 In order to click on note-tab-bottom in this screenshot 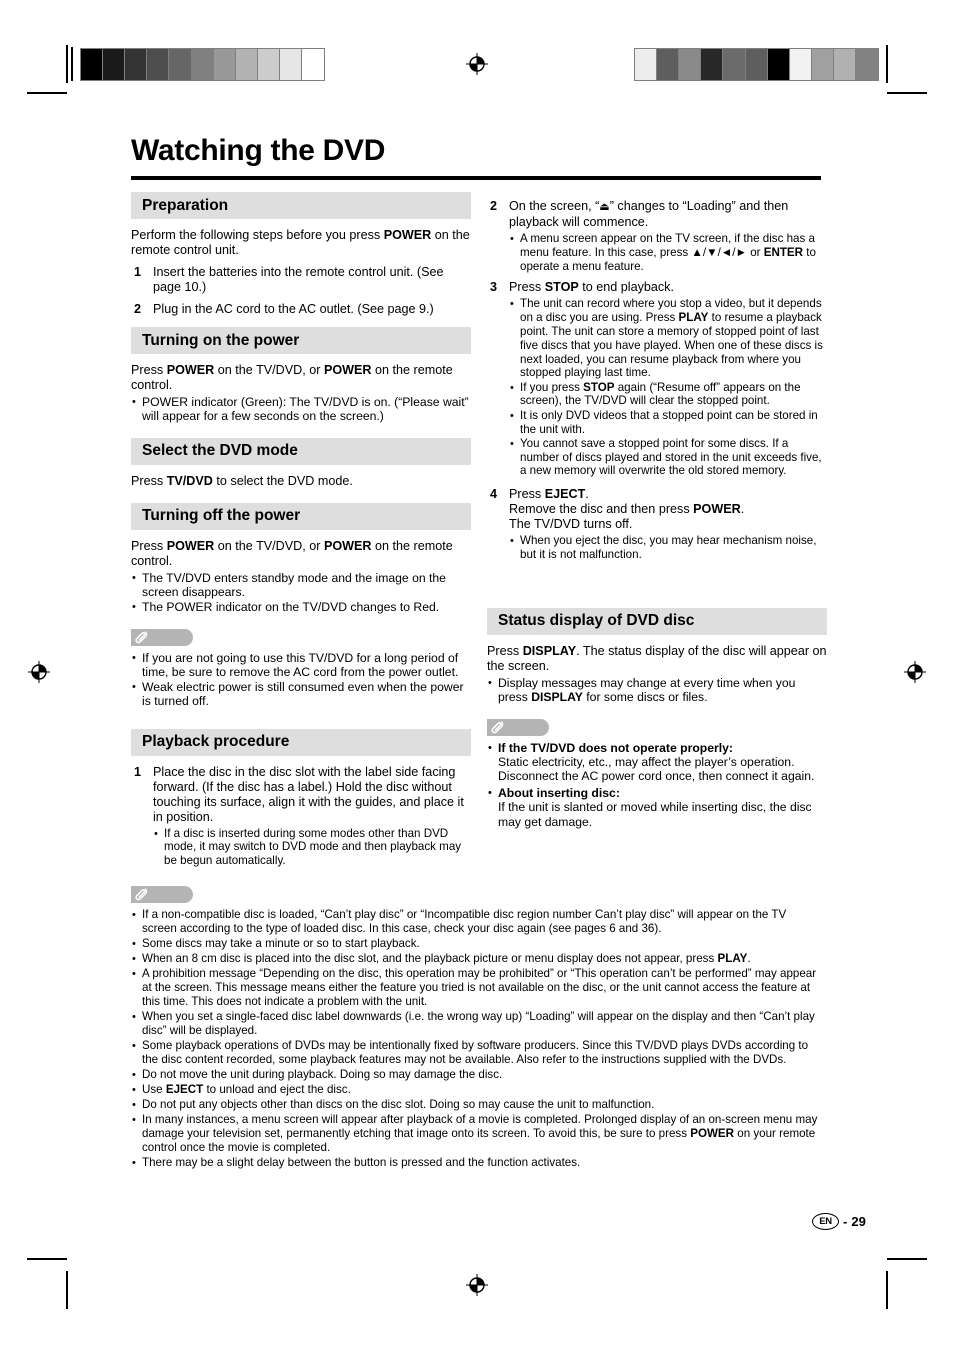, I will do `click(162, 894)`.